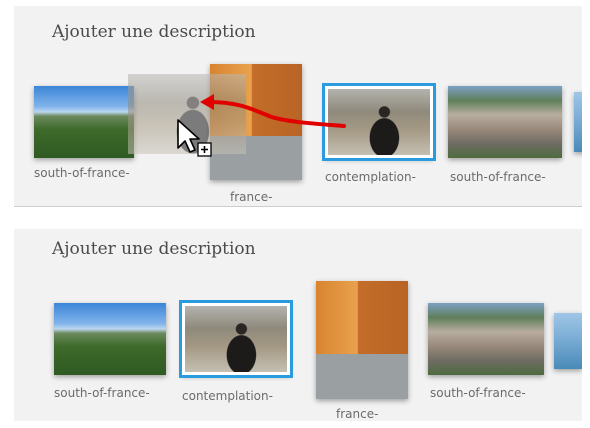 This screenshot has width=590, height=428. What do you see at coordinates (154, 249) in the screenshot?
I see `description-field: Ajouter une description` at bounding box center [154, 249].